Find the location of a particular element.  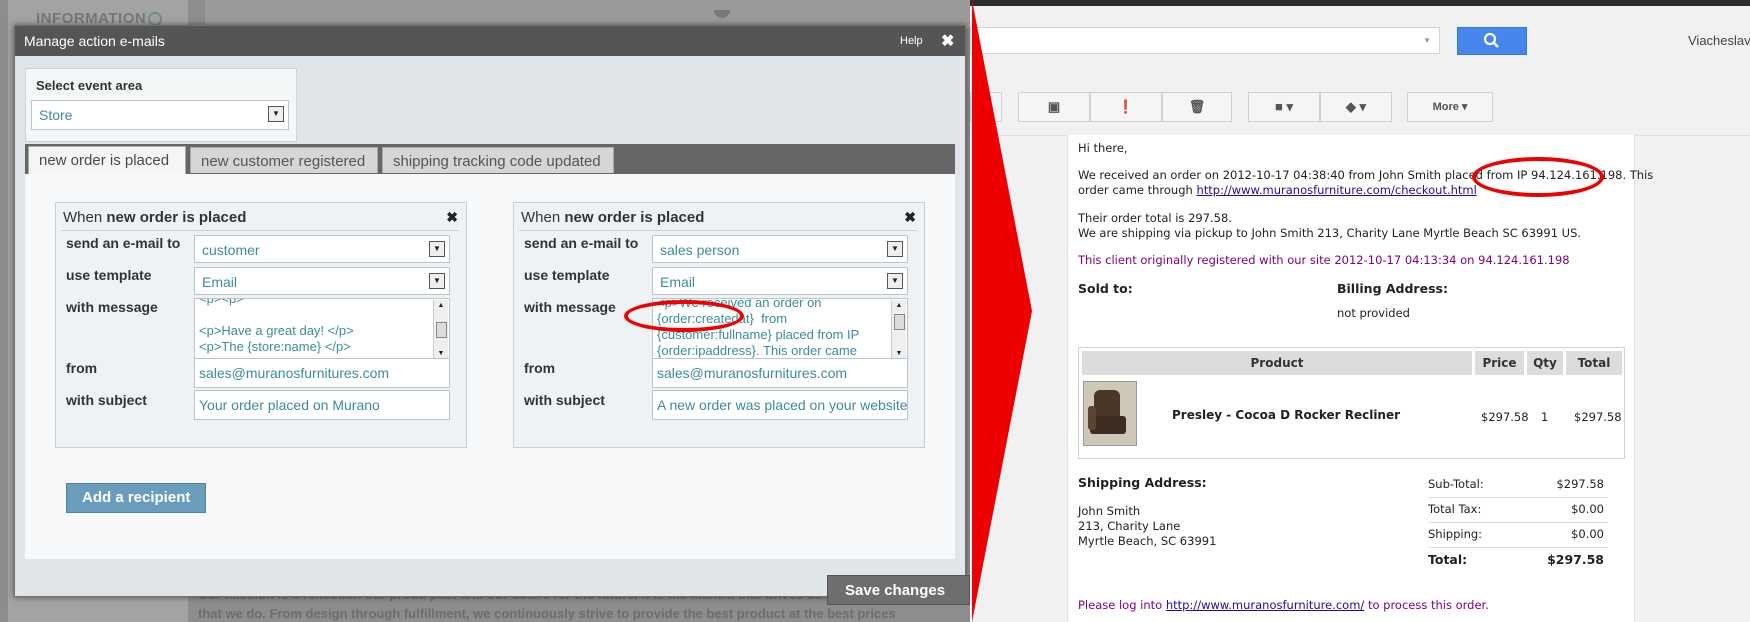

email-greeting: Hi there, is located at coordinates (1103, 148).